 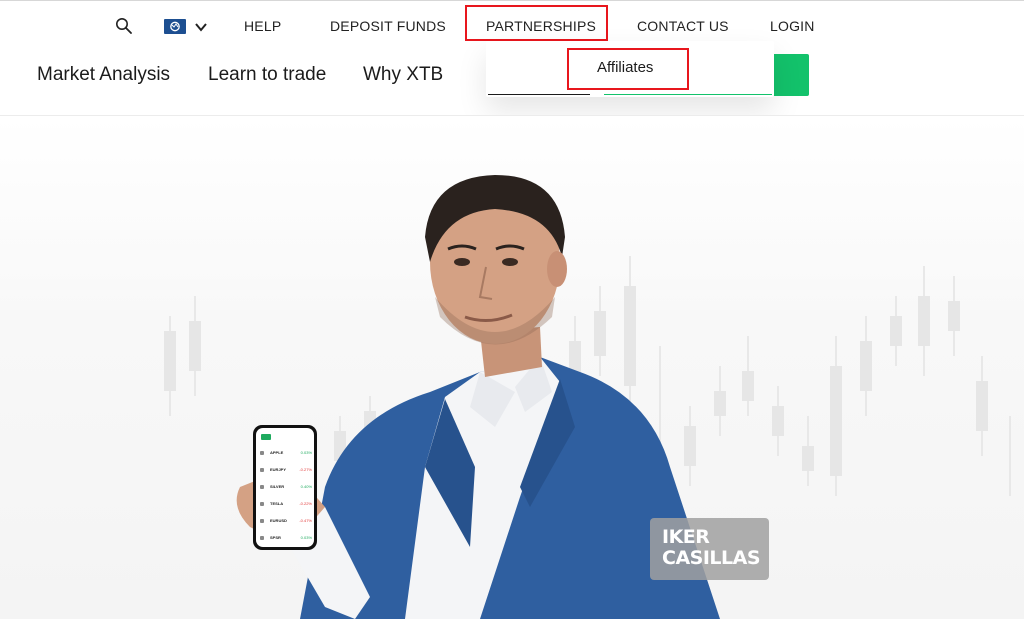 I want to click on globe-flag-icon, so click(x=175, y=26).